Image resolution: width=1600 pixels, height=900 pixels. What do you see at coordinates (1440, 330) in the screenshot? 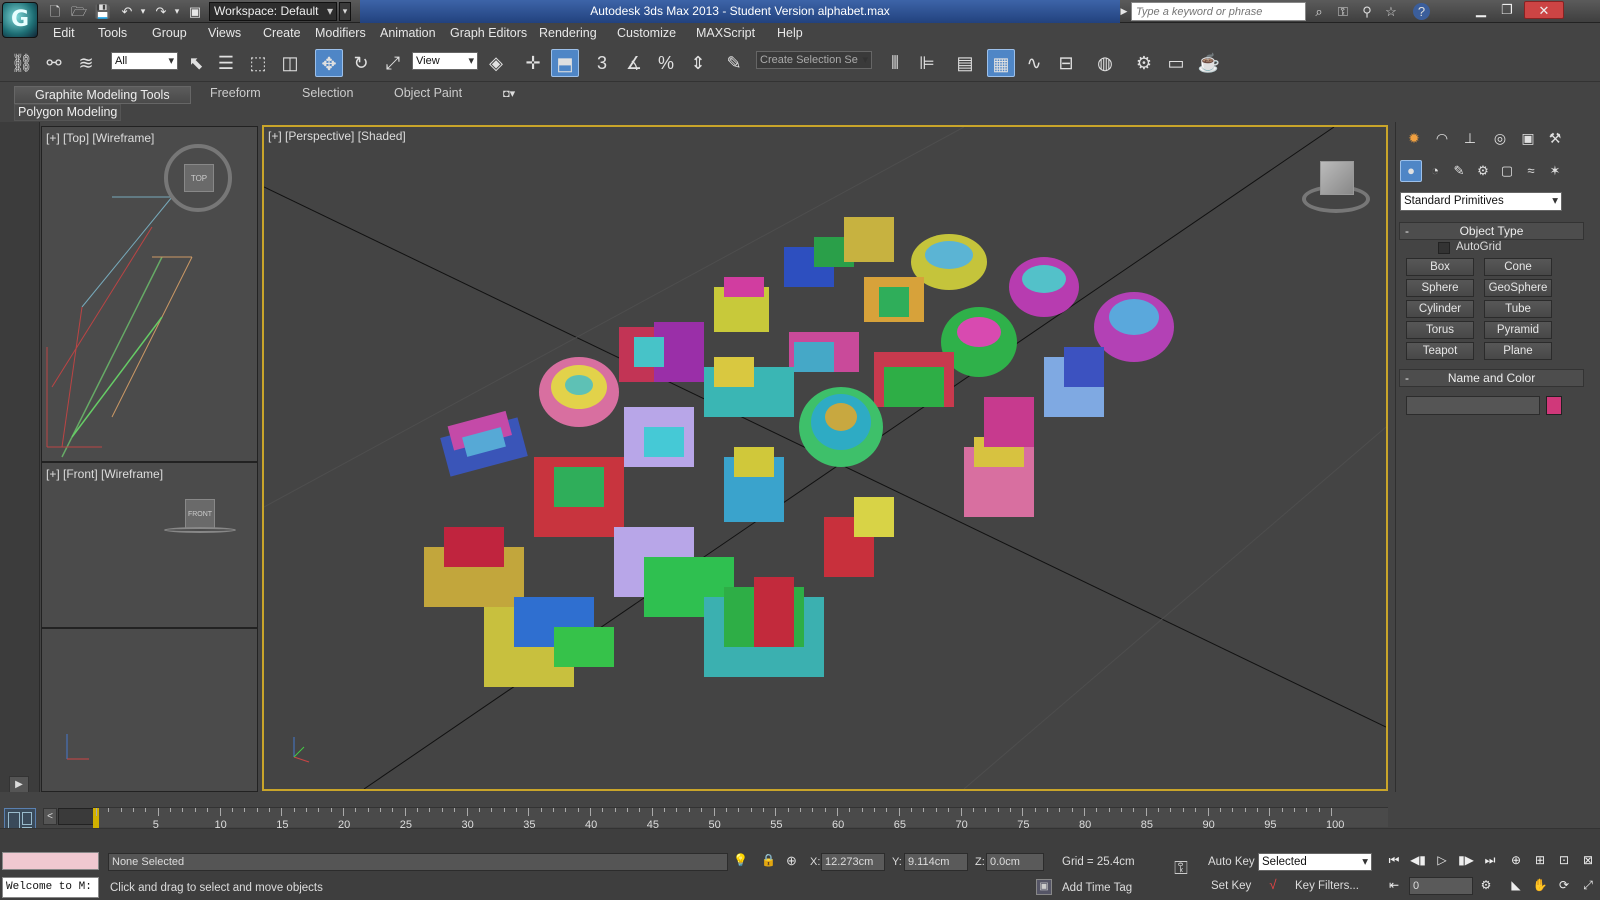
I see `torus-button: Torus` at bounding box center [1440, 330].